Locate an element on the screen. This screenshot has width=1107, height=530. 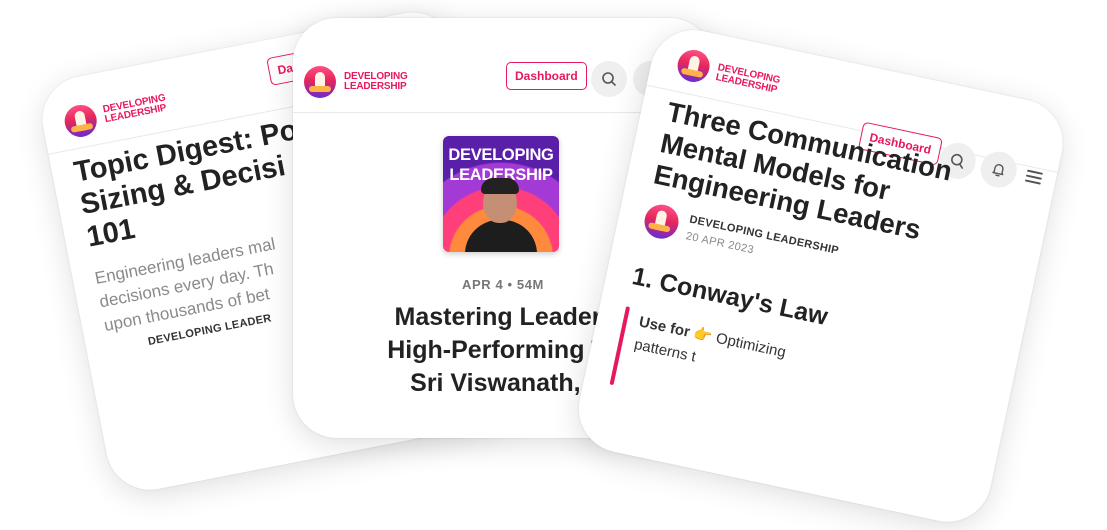
dashboard-button: Dashboard is located at coordinates (546, 76).